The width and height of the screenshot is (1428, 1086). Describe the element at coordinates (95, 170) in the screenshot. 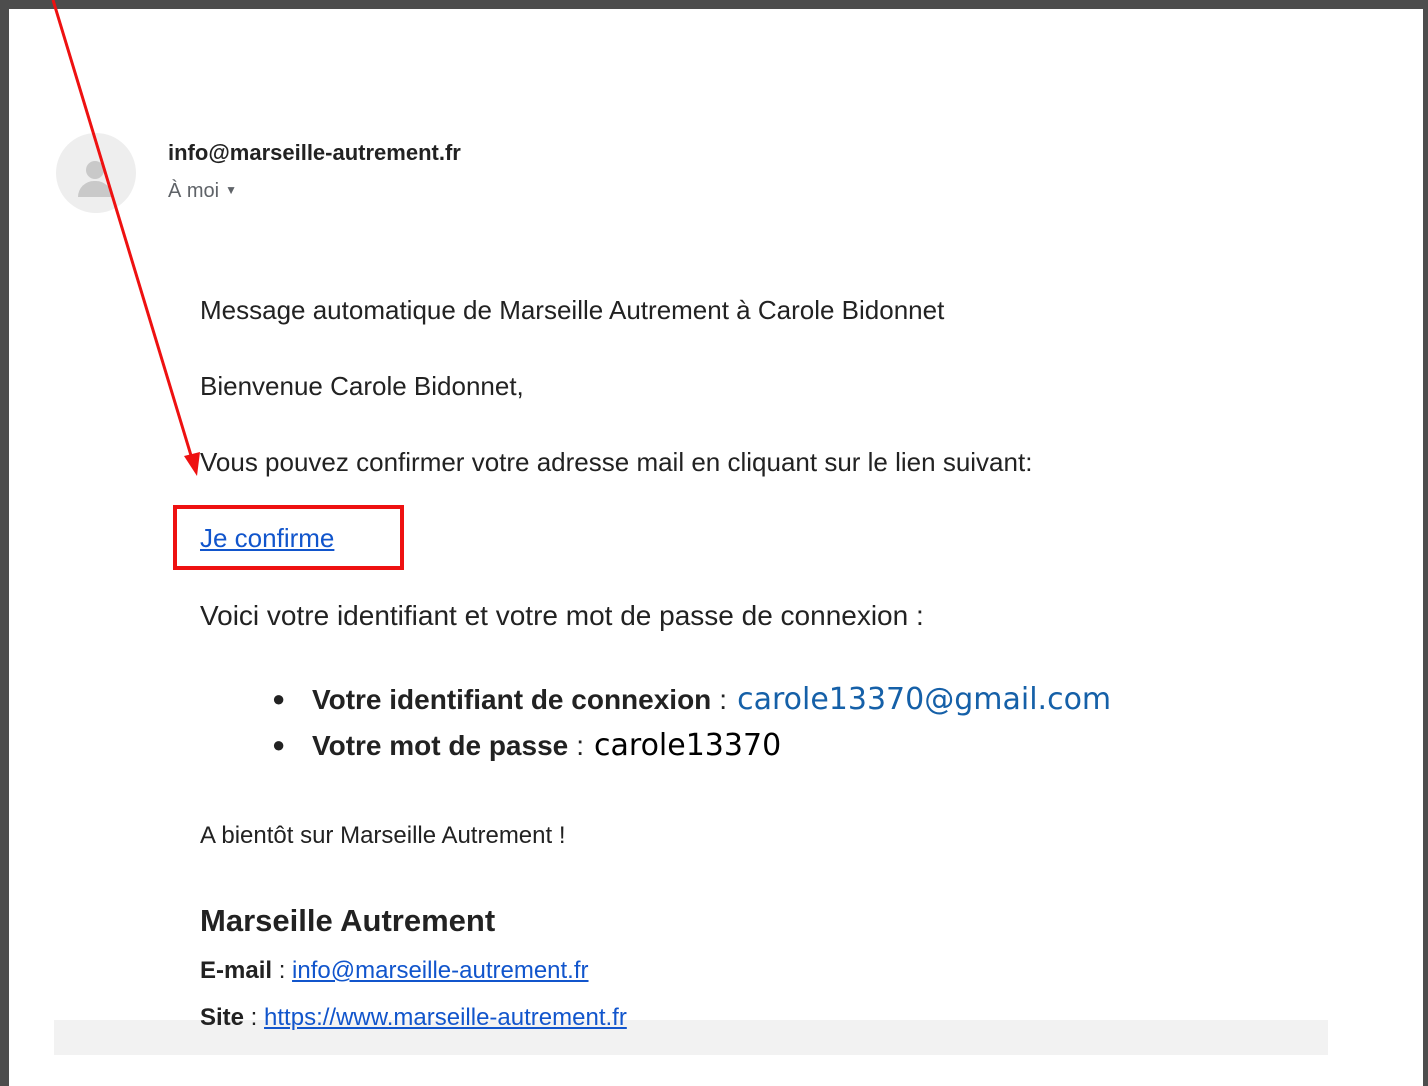

I see `avatar-head-shape` at that location.